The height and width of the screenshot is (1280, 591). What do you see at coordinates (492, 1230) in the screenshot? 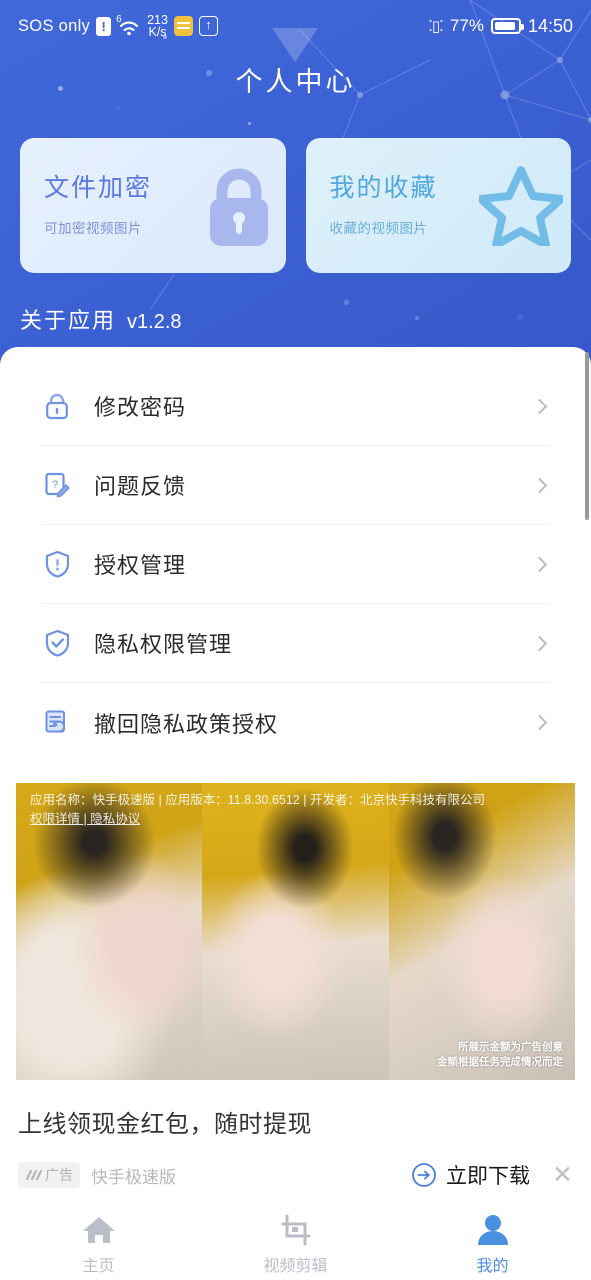
I see `person-icon` at bounding box center [492, 1230].